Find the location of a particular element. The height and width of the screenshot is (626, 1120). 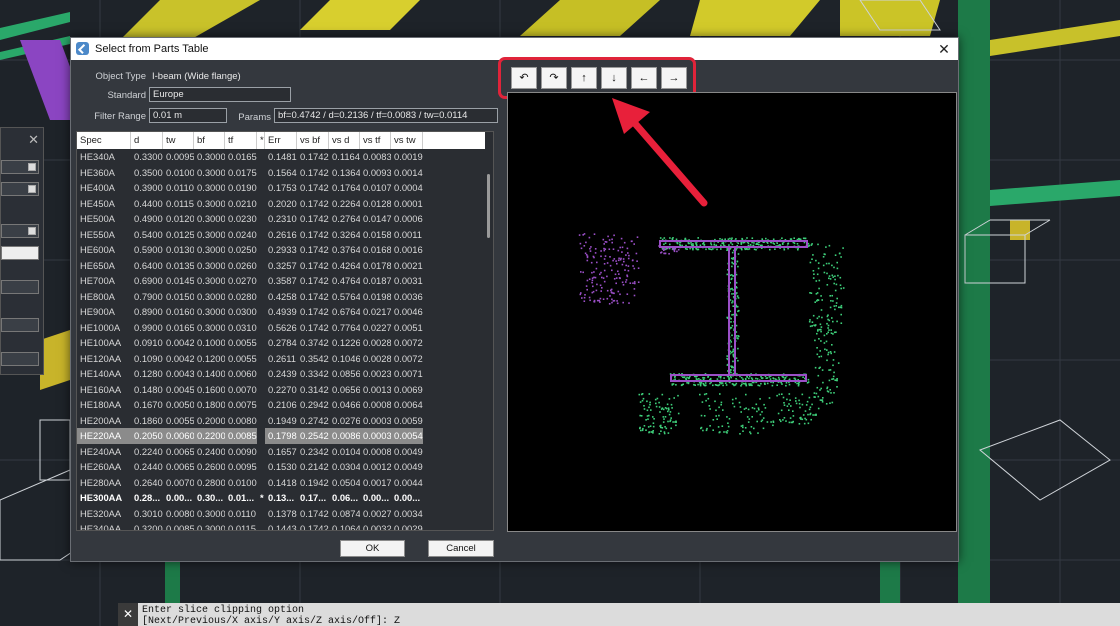

table-header-cell: Spec is located at coordinates (104, 140).